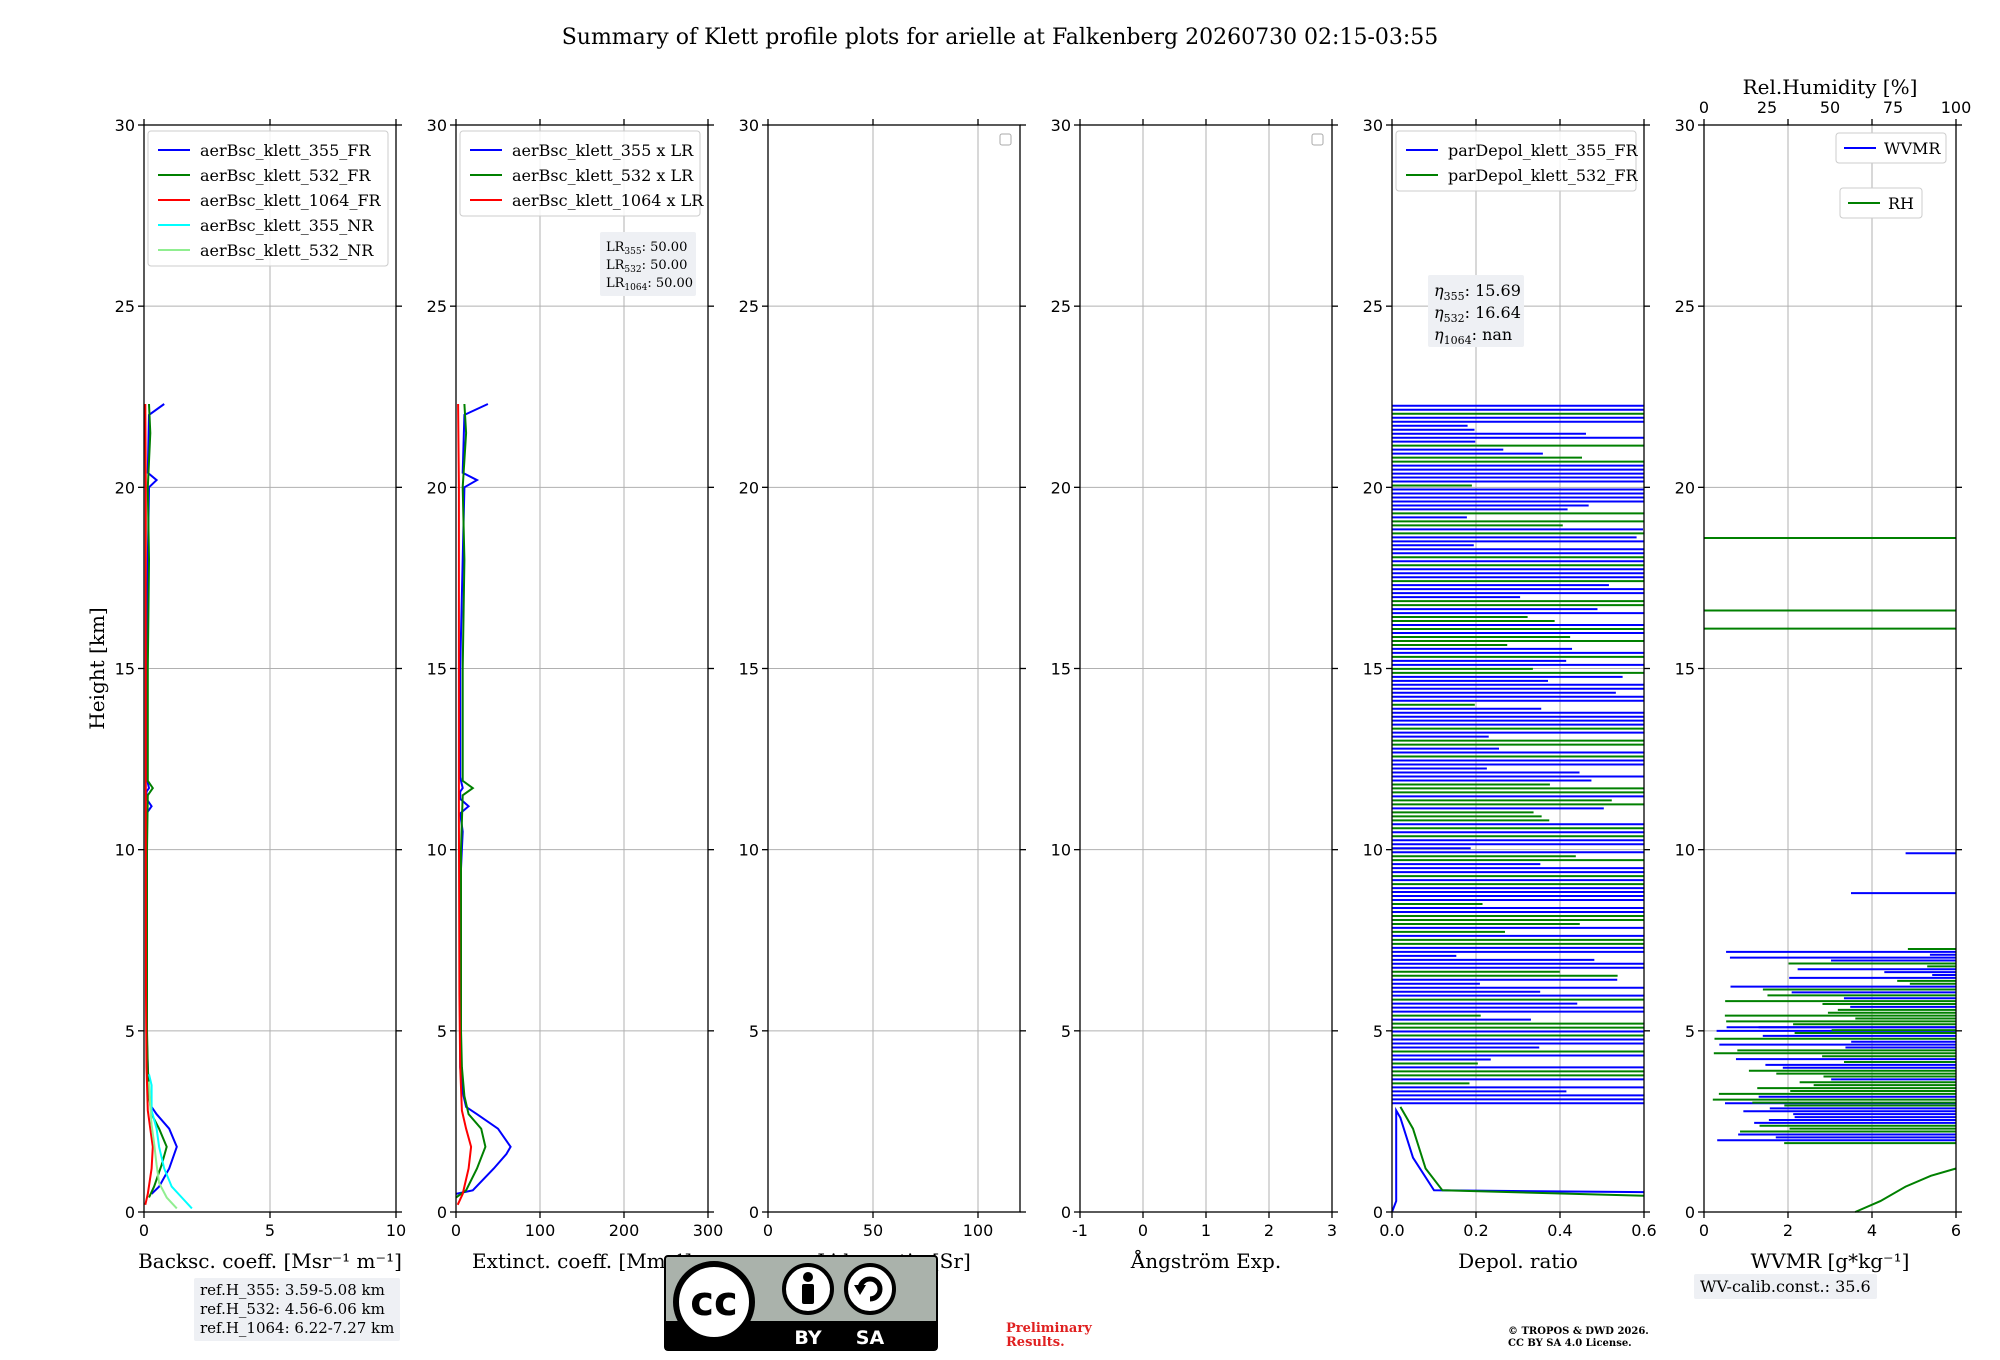 Image resolution: width=2000 pixels, height=1360 pixels. I want to click on lr-value: LR532: 50.00, so click(646, 266).